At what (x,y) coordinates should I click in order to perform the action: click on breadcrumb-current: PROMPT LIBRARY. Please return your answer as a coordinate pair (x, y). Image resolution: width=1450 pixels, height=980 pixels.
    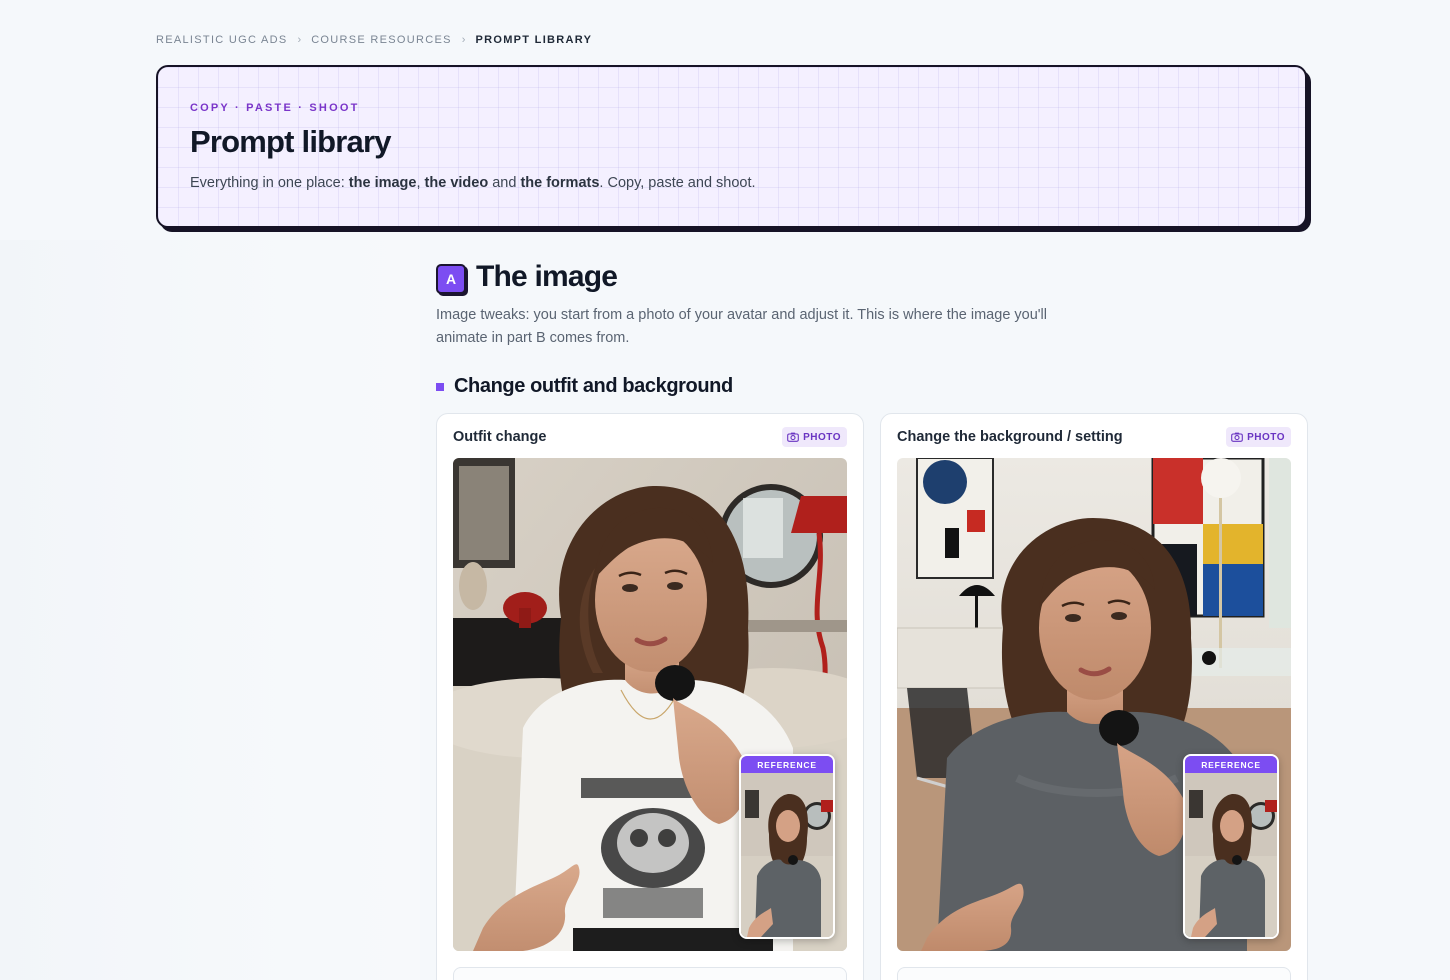
    Looking at the image, I should click on (534, 40).